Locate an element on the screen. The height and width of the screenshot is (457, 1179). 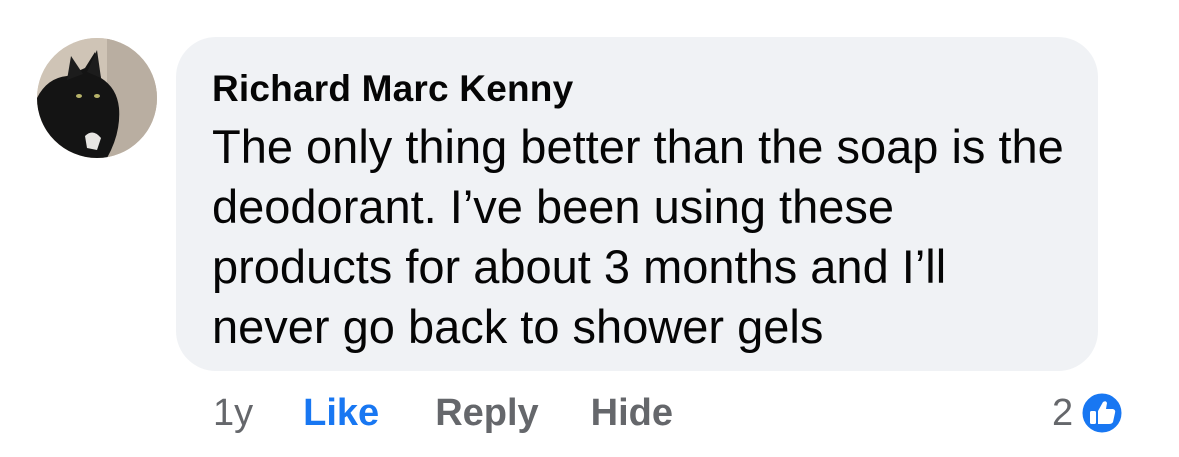
like-button: Like is located at coordinates (341, 413).